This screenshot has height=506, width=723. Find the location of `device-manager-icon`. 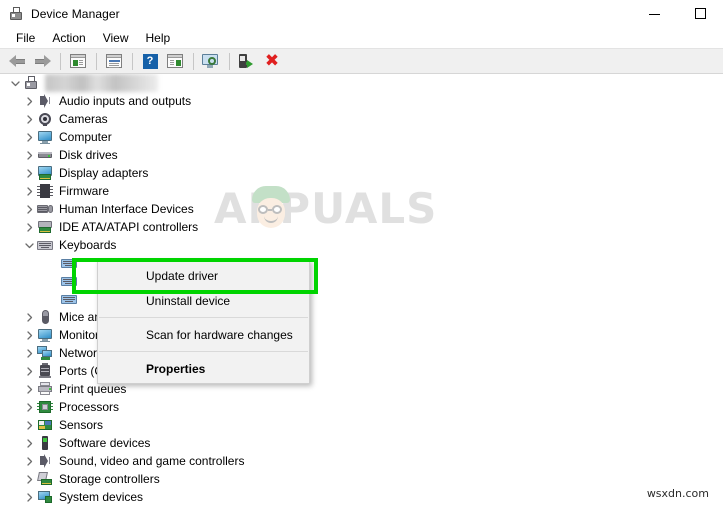

device-manager-icon is located at coordinates (16, 14).